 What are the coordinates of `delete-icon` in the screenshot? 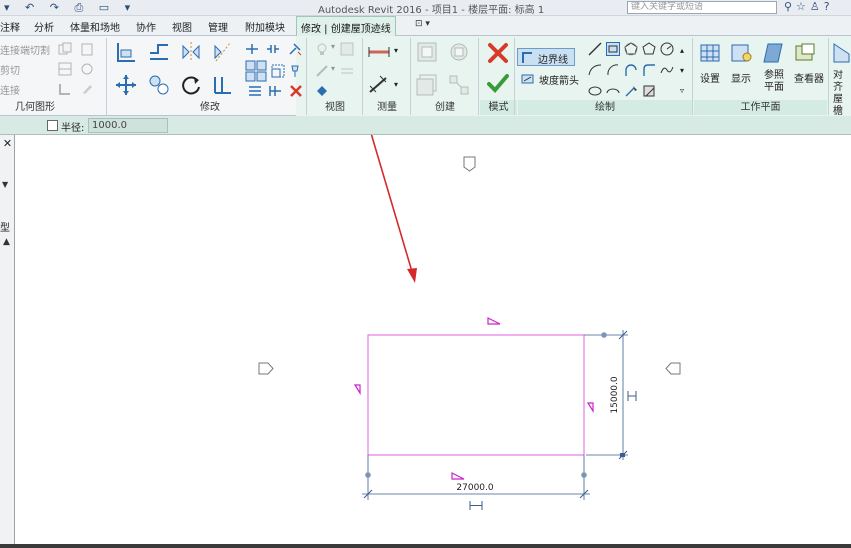 It's located at (296, 91).